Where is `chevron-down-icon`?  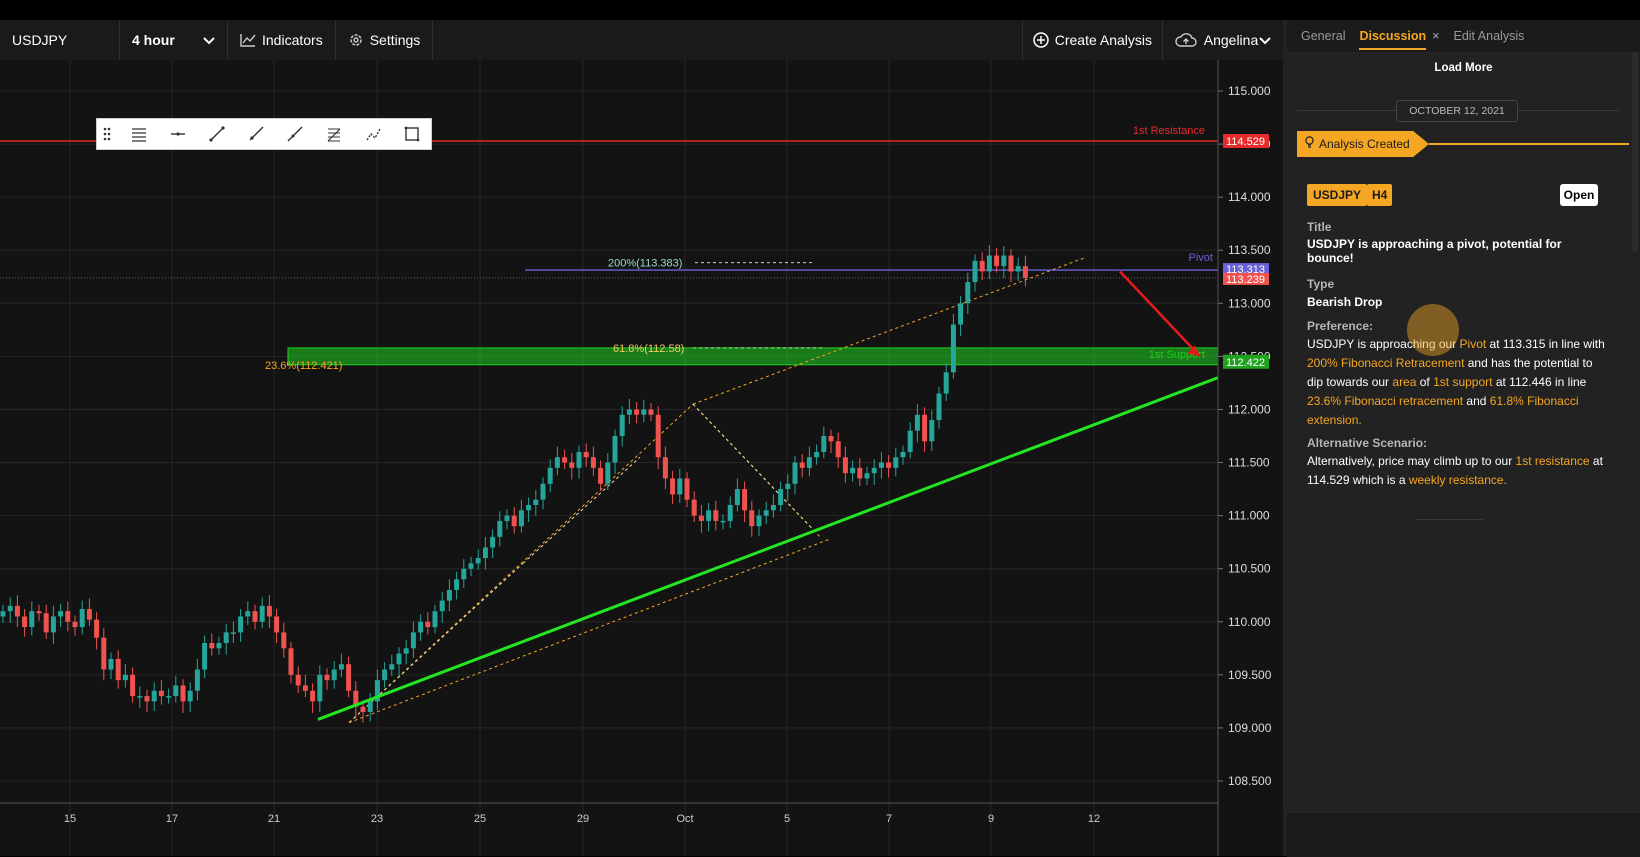 chevron-down-icon is located at coordinates (209, 40).